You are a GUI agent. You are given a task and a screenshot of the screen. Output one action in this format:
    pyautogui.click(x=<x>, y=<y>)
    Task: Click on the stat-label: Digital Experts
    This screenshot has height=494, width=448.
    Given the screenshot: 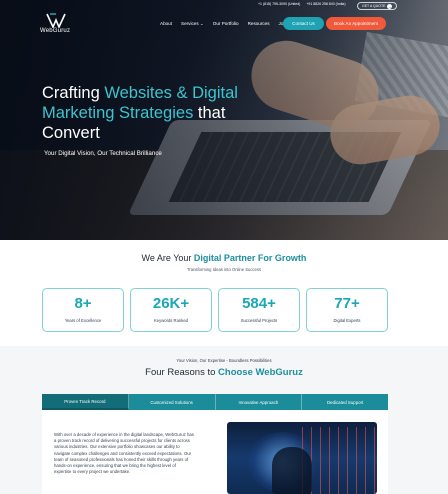 What is the action you would take?
    pyautogui.click(x=347, y=320)
    